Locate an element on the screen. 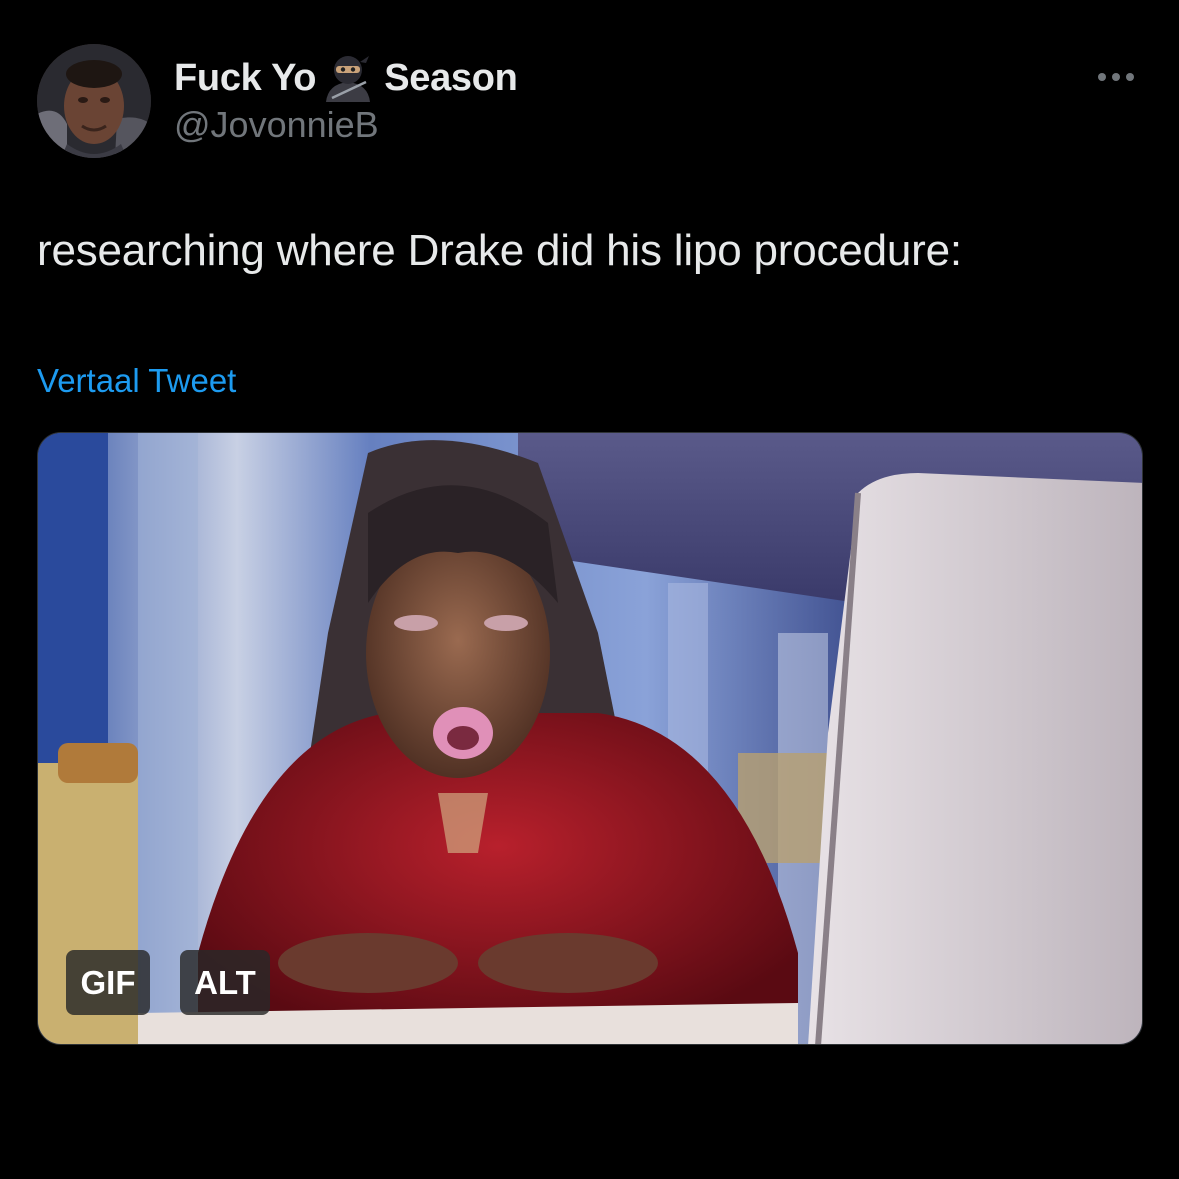  ninja-emoji-icon is located at coordinates (348, 78).